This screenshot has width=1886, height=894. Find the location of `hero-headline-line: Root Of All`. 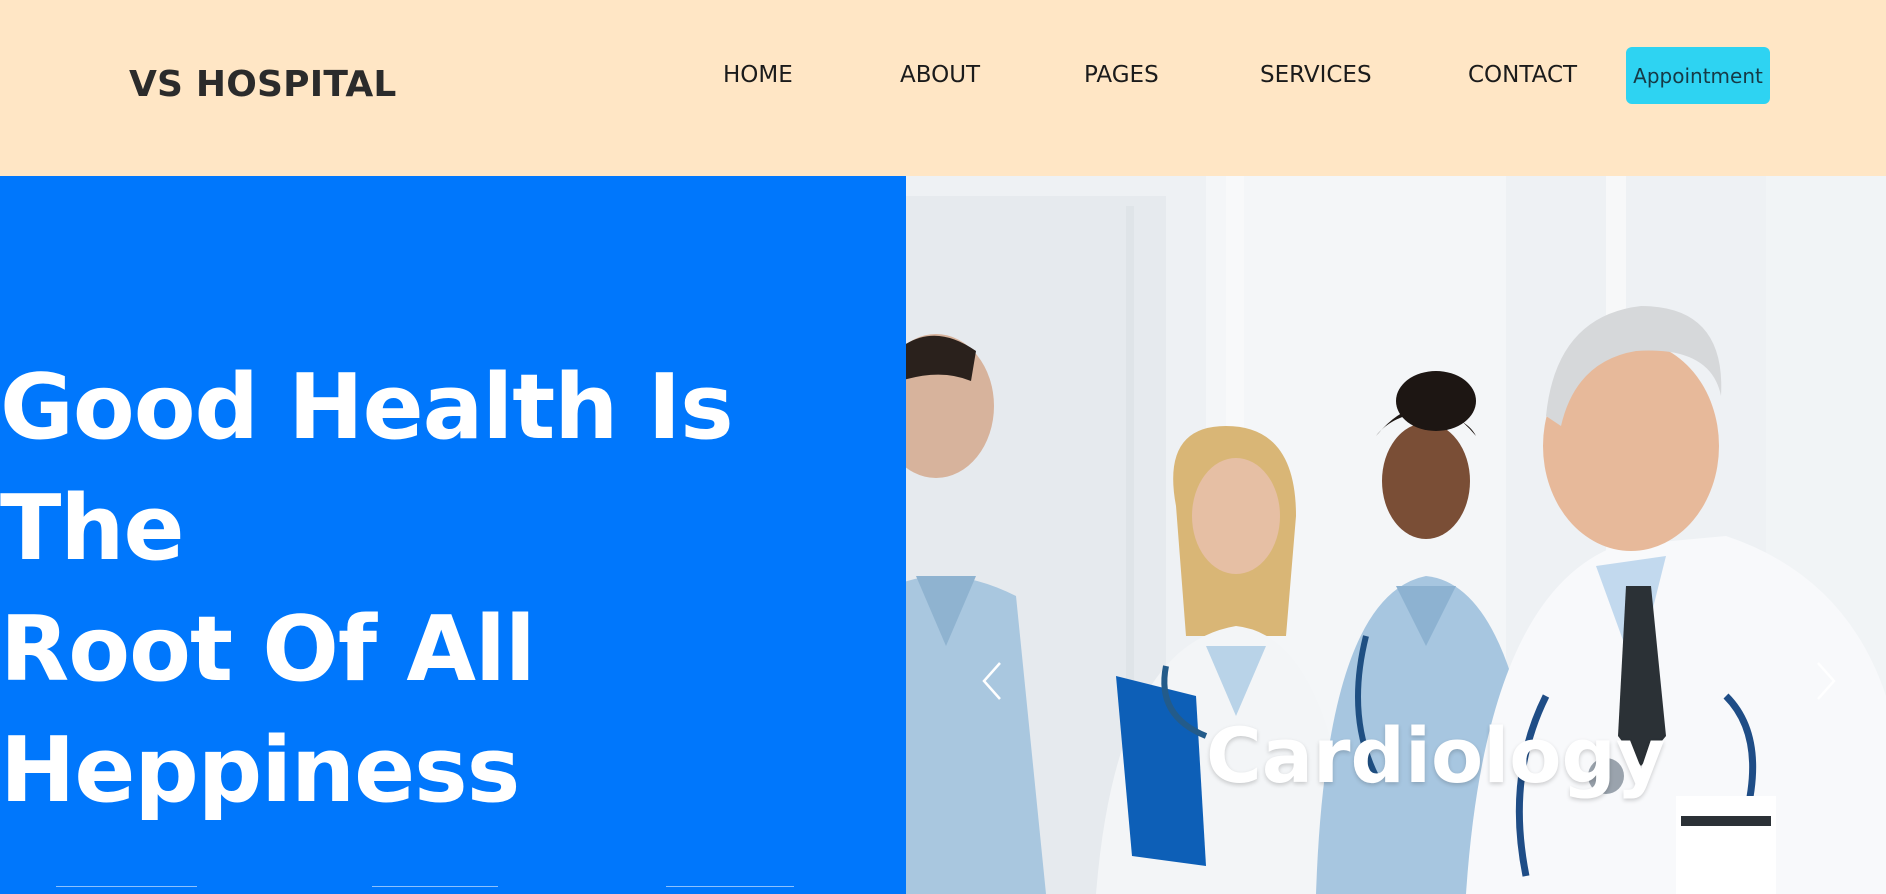

hero-headline-line: Root Of All is located at coordinates (268, 649).